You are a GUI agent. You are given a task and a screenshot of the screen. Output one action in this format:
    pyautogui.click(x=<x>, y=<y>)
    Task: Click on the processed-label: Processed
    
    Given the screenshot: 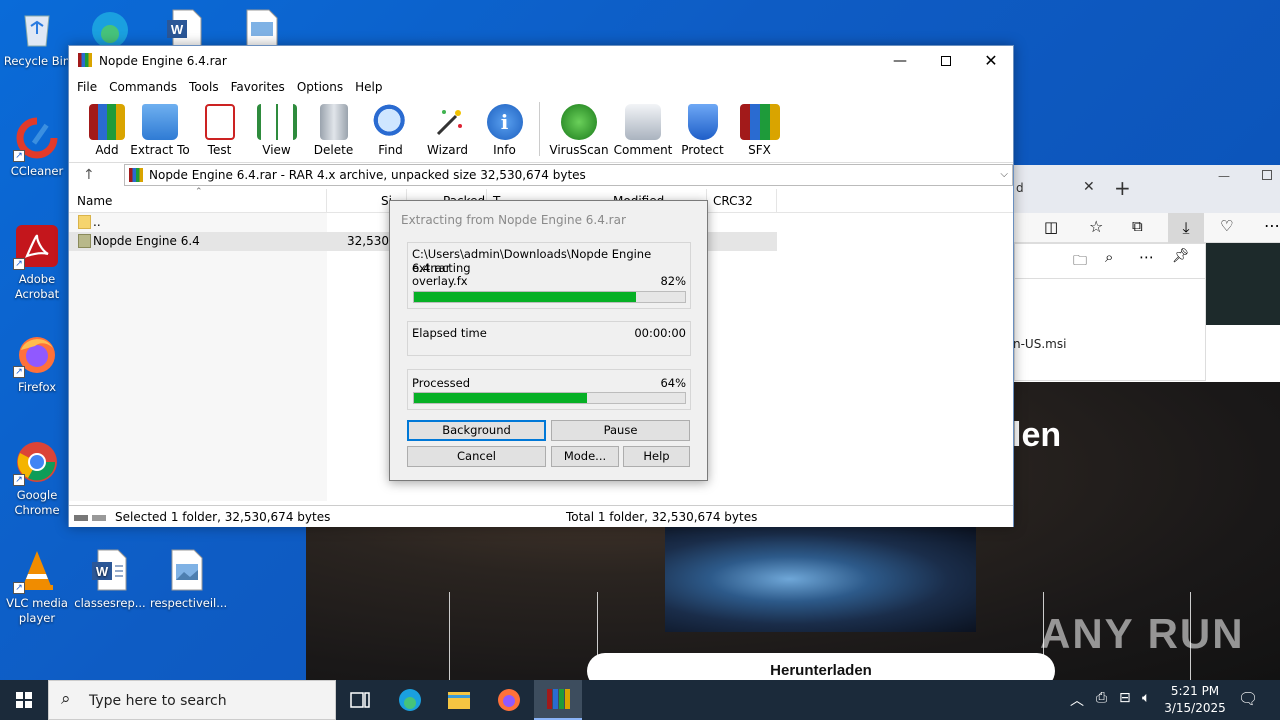 What is the action you would take?
    pyautogui.click(x=441, y=383)
    